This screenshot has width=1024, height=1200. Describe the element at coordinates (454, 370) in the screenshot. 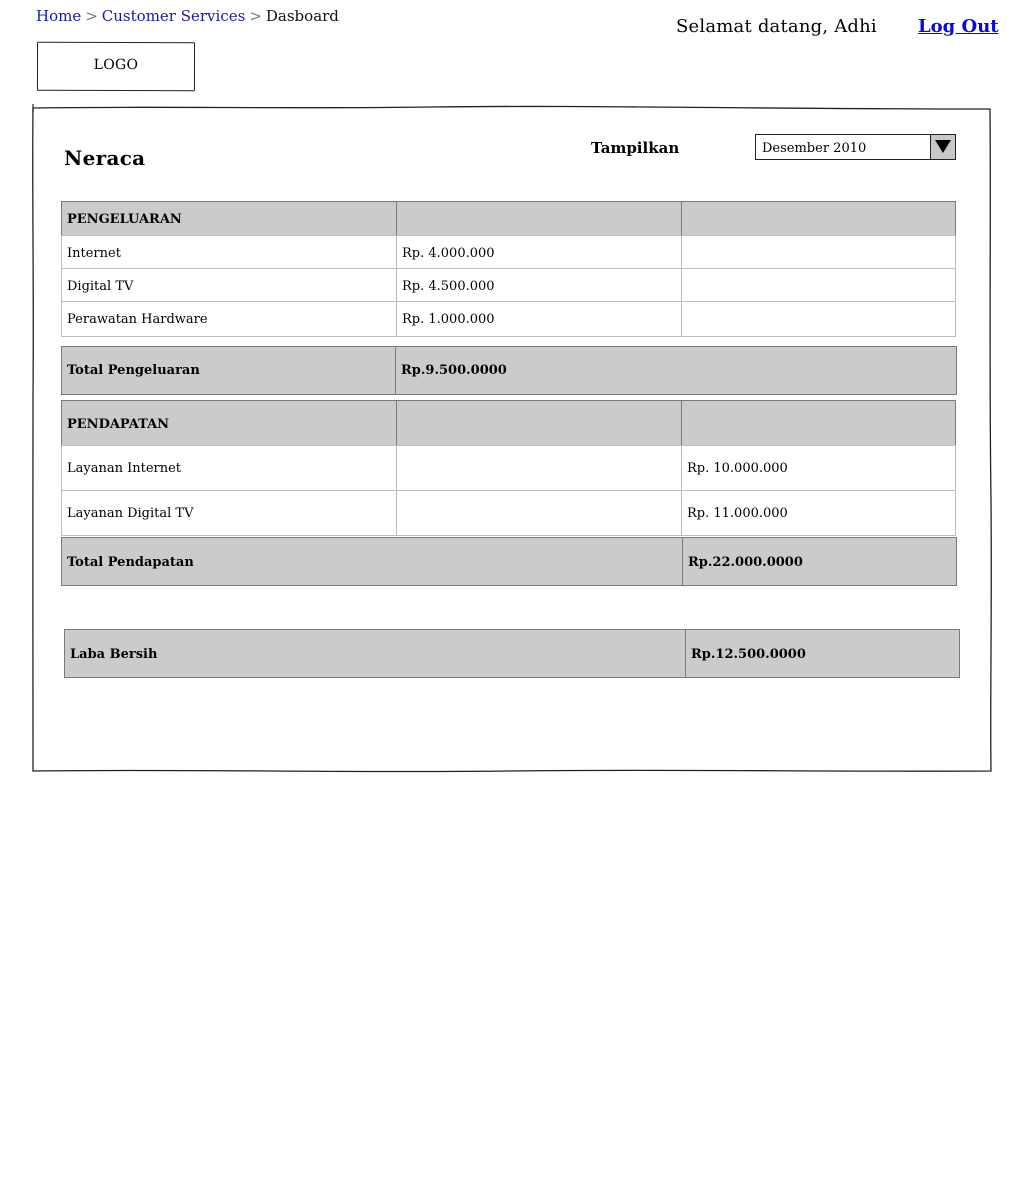

I see `expenses-total-value: Rp.9.500.0000` at that location.